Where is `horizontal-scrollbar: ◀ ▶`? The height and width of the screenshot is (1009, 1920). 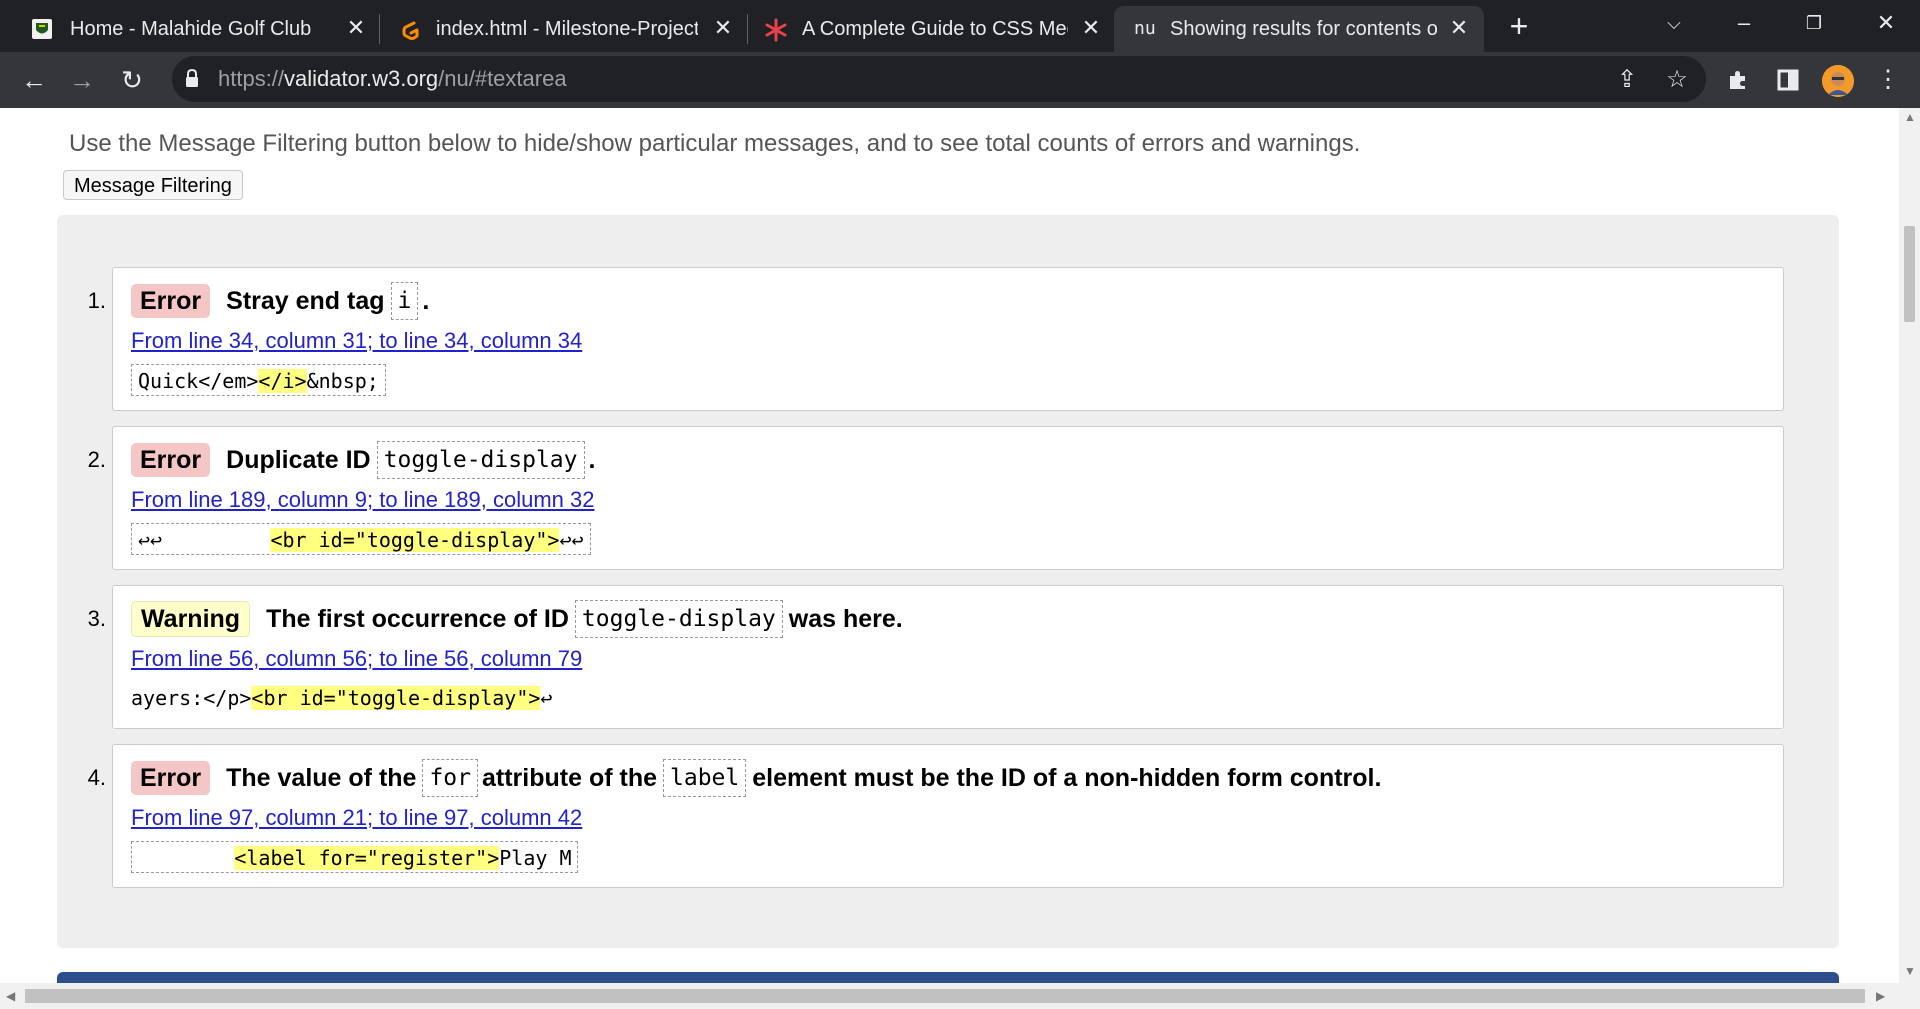 horizontal-scrollbar: ◀ ▶ is located at coordinates (960, 996).